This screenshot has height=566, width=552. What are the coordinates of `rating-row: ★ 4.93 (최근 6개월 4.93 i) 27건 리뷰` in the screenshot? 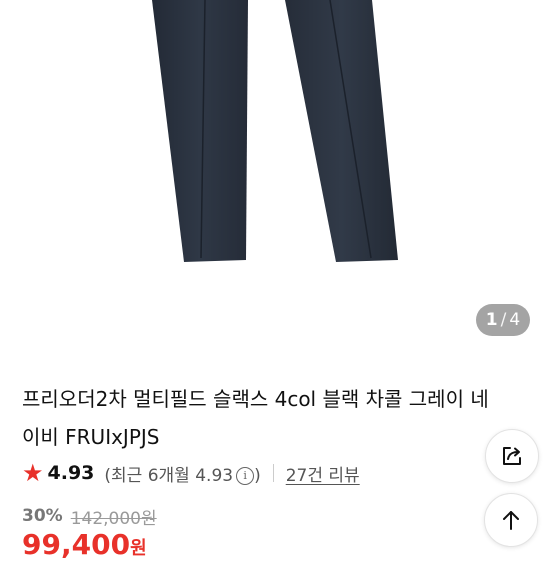 It's located at (191, 473).